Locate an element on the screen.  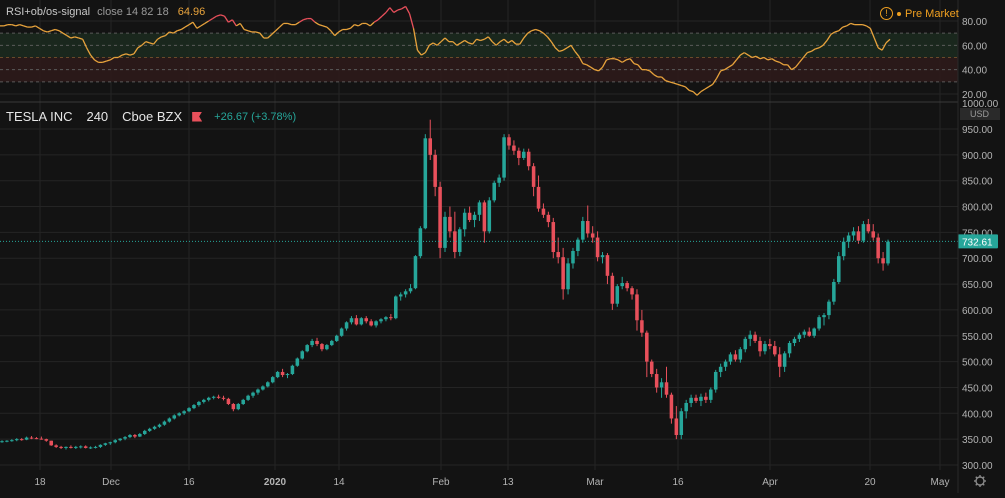
info-circle-icon: ! is located at coordinates (886, 13).